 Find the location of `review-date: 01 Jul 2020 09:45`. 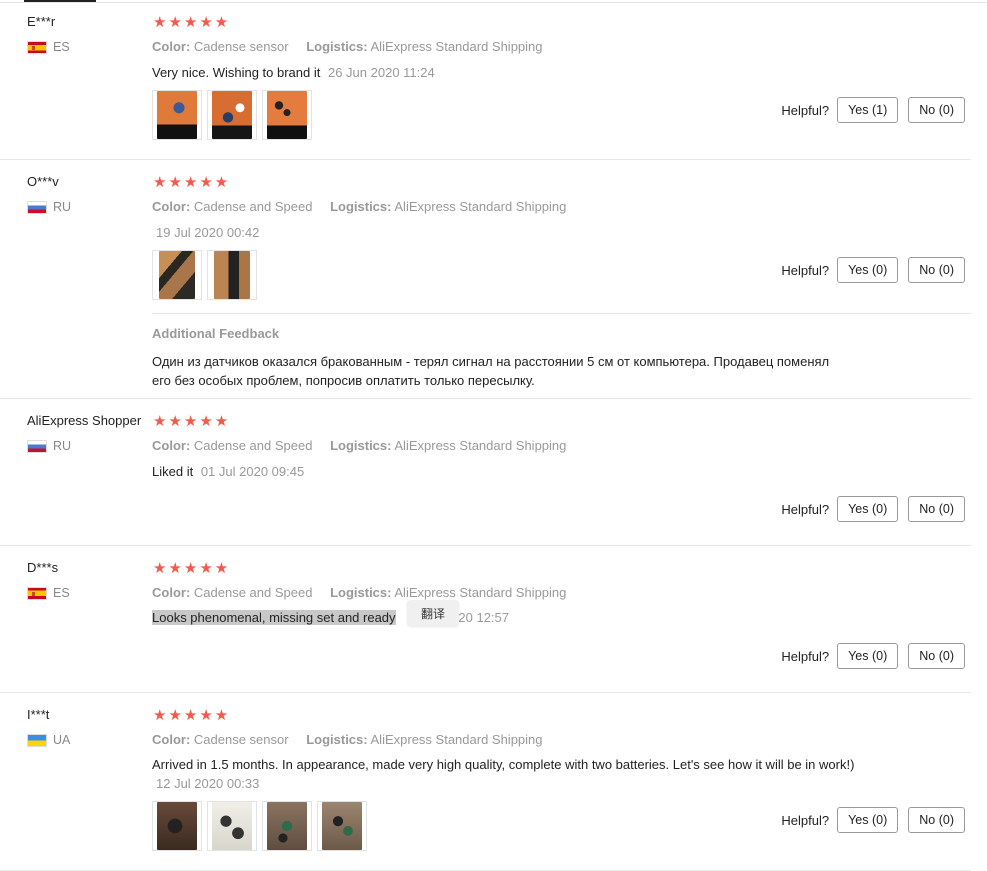

review-date: 01 Jul 2020 09:45 is located at coordinates (252, 471).